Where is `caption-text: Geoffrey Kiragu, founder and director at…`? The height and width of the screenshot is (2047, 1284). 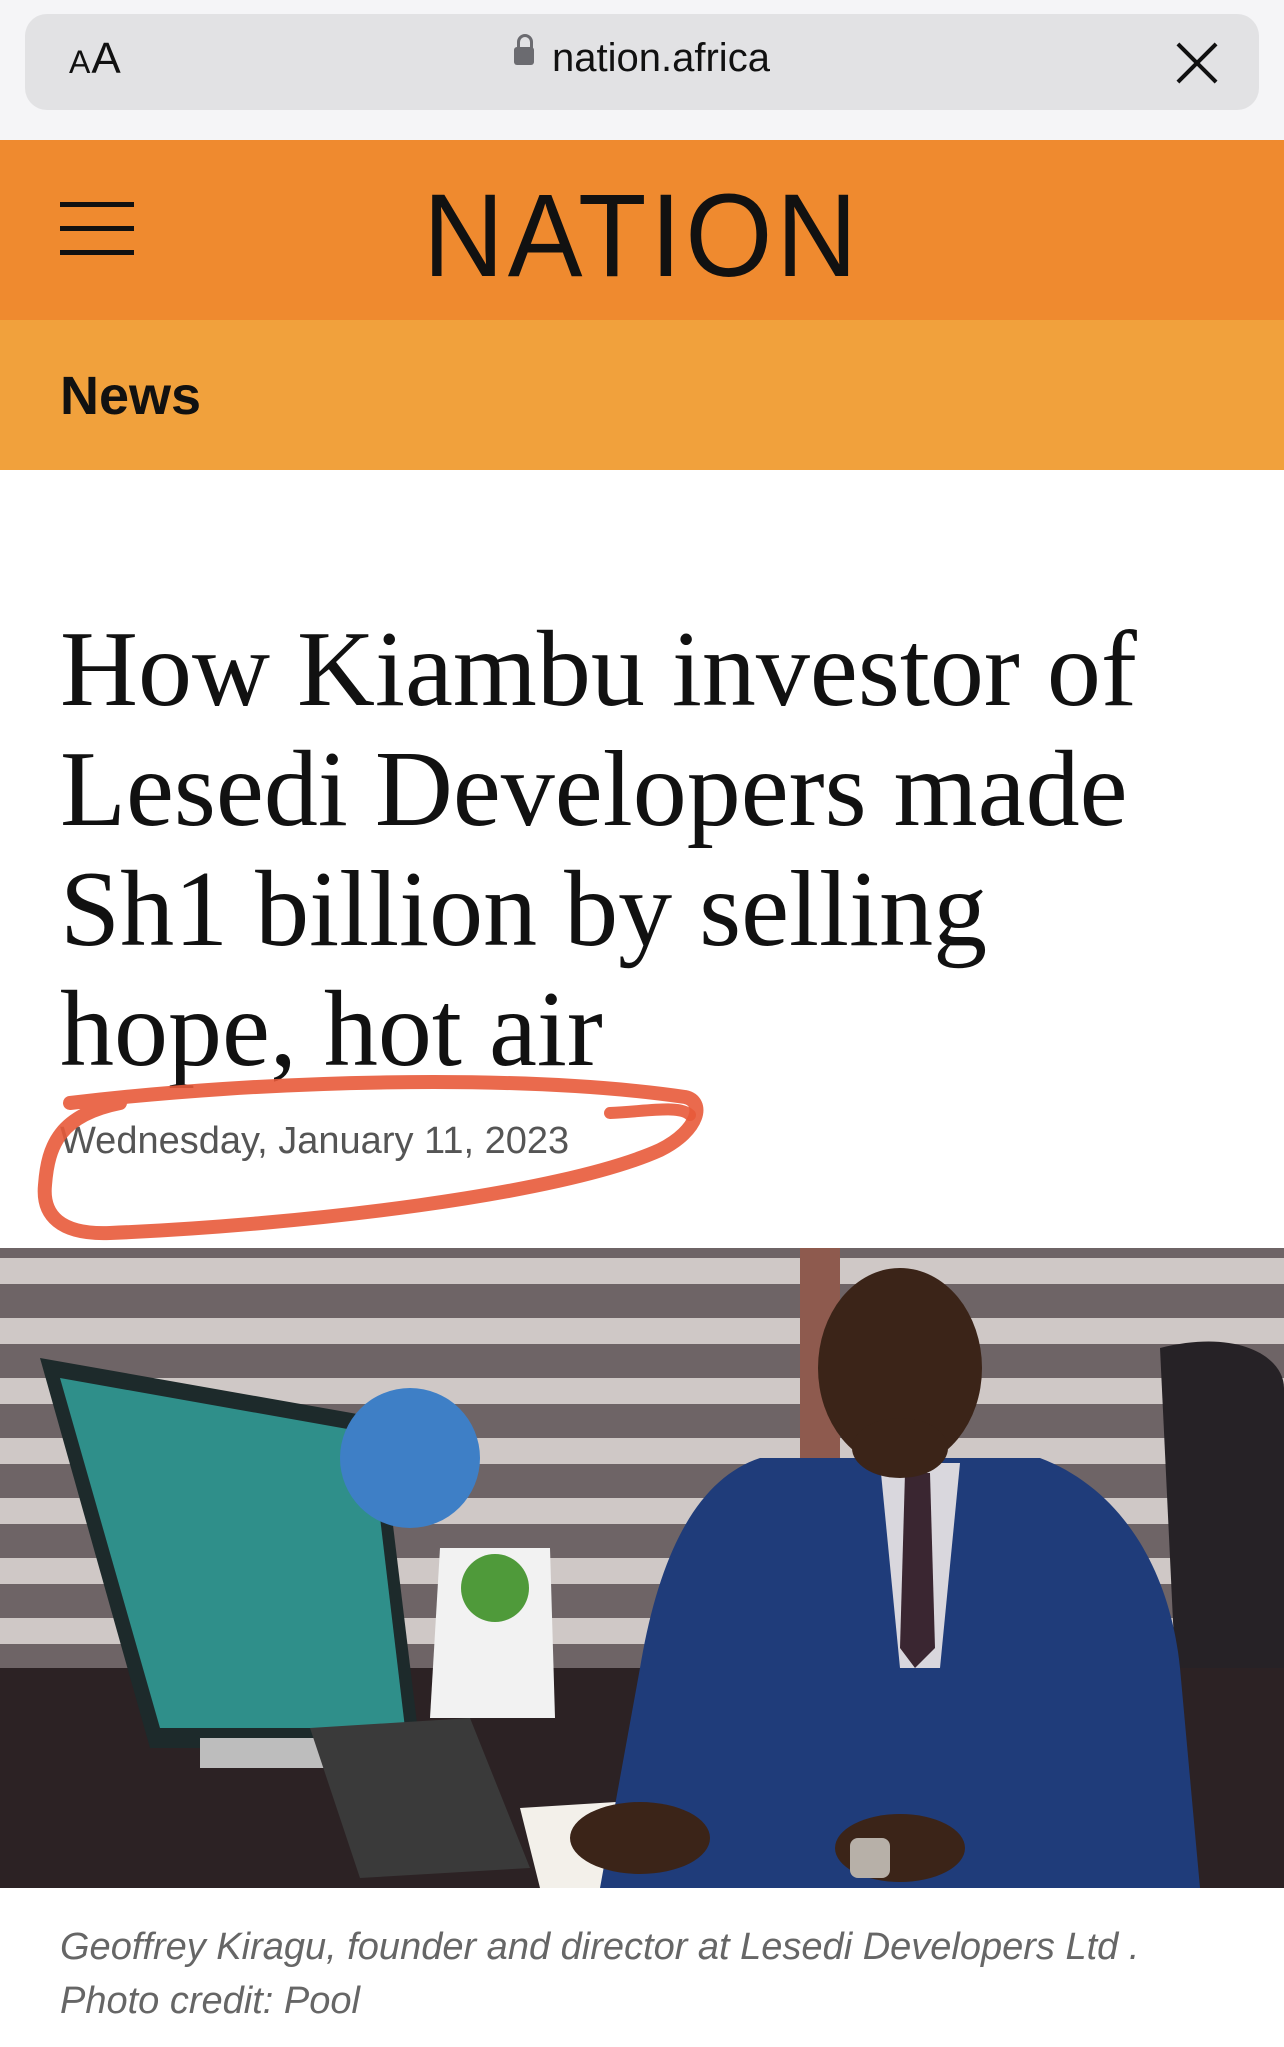
caption-text: Geoffrey Kiragu, founder and director at… is located at coordinates (600, 1947).